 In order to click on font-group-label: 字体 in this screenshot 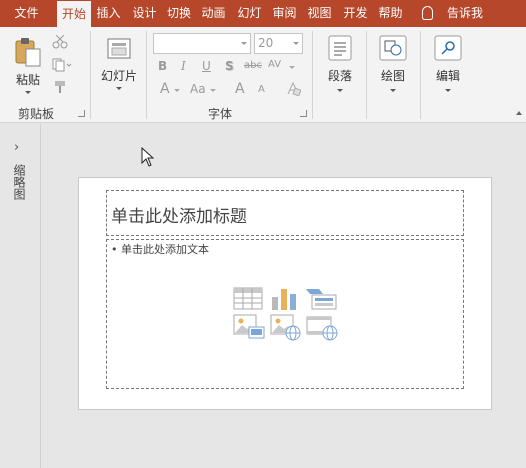, I will do `click(220, 114)`.